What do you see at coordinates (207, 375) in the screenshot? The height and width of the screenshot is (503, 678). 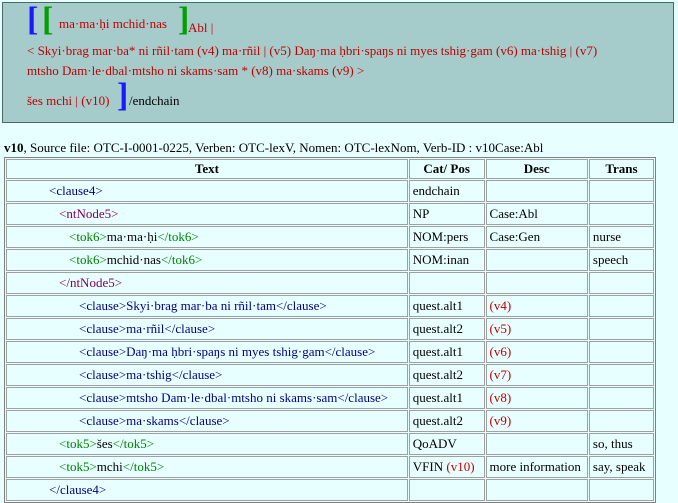 I see `node-text: <clause>ma·tshig</clause>` at bounding box center [207, 375].